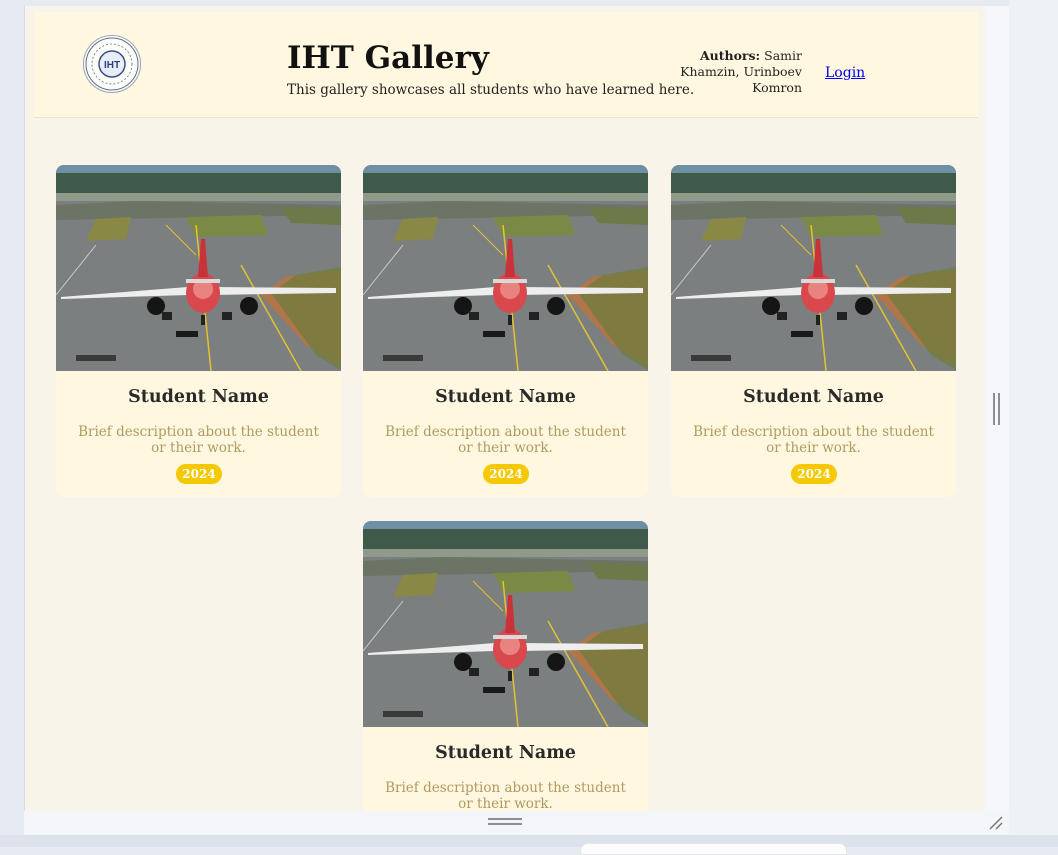  I want to click on vertical-resize-handle, so click(997, 409).